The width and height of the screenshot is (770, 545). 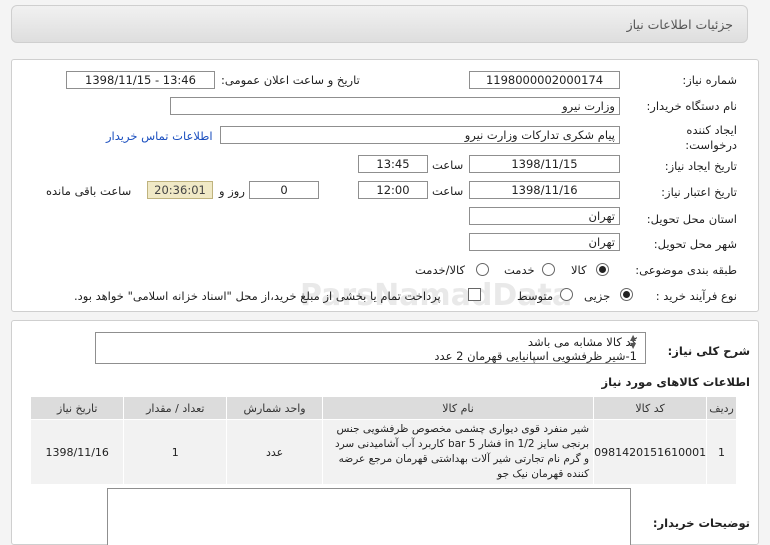 I want to click on col-header-date: تاریخ نیاز, so click(x=77, y=408).